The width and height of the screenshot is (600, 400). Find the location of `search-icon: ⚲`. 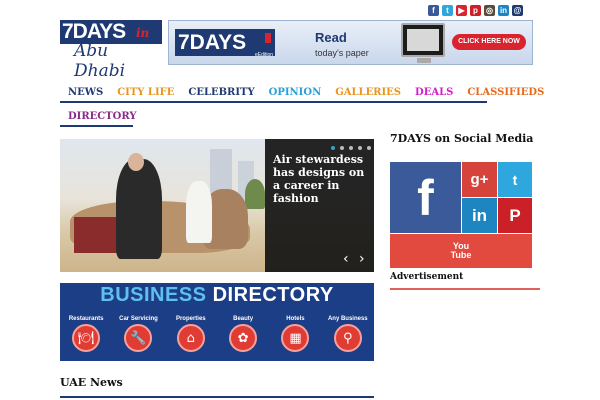

search-icon: ⚲ is located at coordinates (347, 338).